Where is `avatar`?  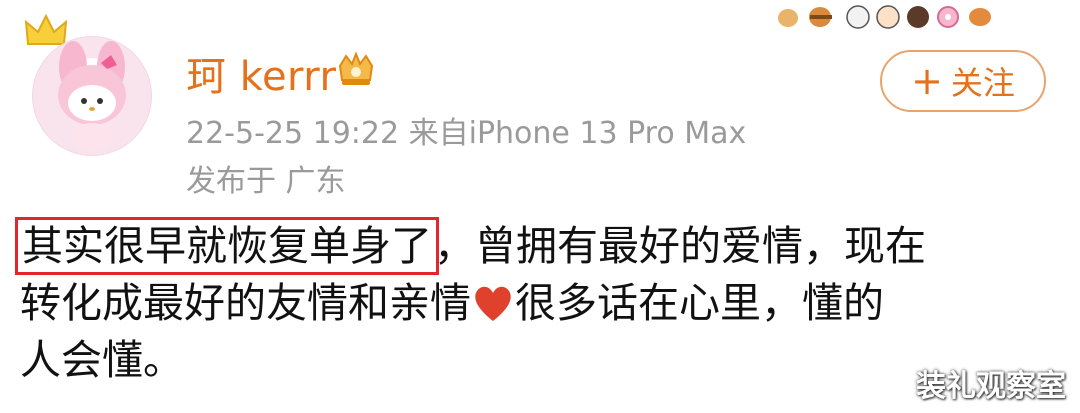 avatar is located at coordinates (90, 85).